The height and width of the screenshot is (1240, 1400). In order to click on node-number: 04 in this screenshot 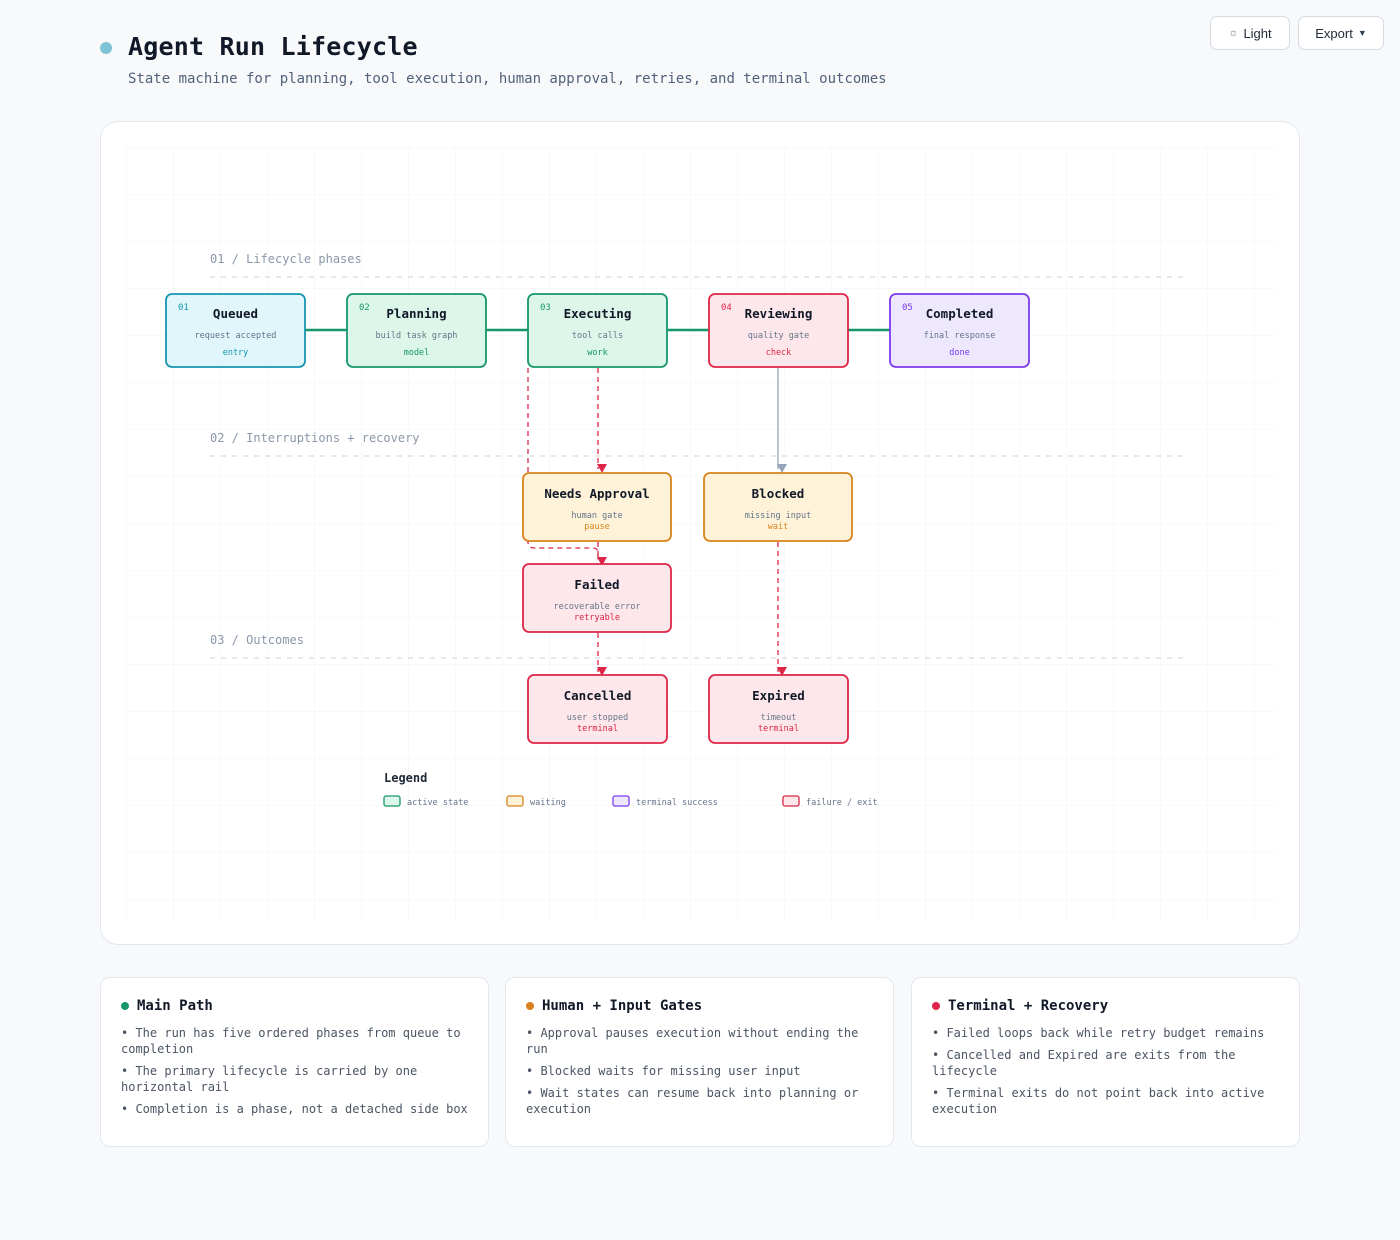, I will do `click(726, 308)`.